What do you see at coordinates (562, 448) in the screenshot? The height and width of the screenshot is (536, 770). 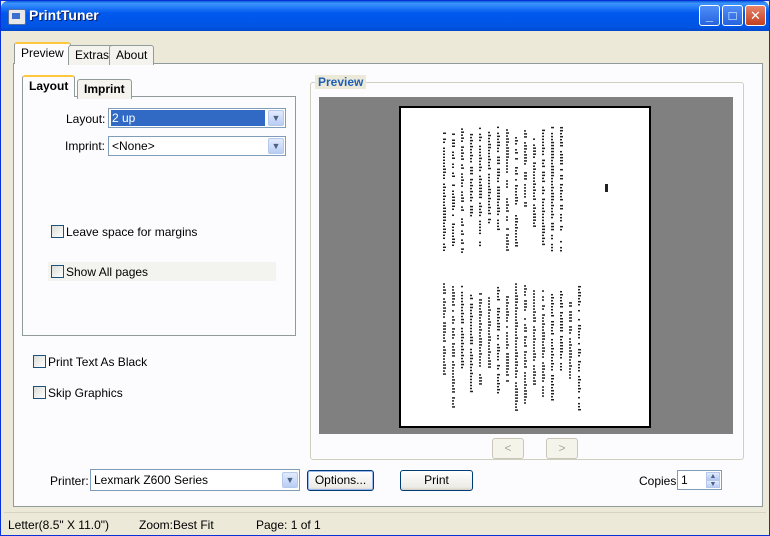 I see `next-page-button: >` at bounding box center [562, 448].